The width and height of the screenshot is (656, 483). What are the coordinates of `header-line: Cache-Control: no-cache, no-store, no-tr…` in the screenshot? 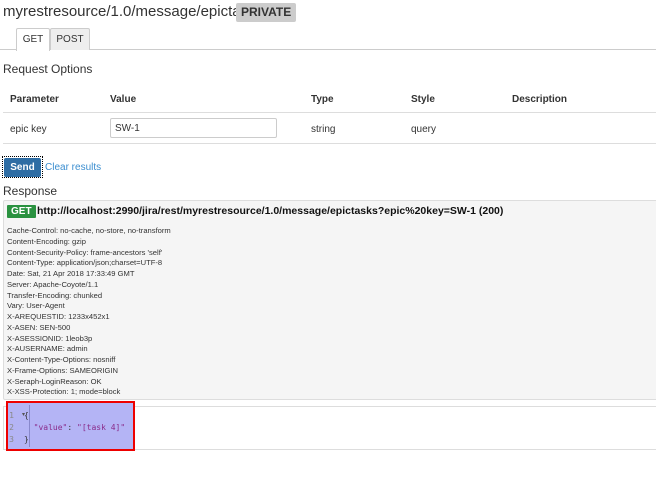 It's located at (89, 230).